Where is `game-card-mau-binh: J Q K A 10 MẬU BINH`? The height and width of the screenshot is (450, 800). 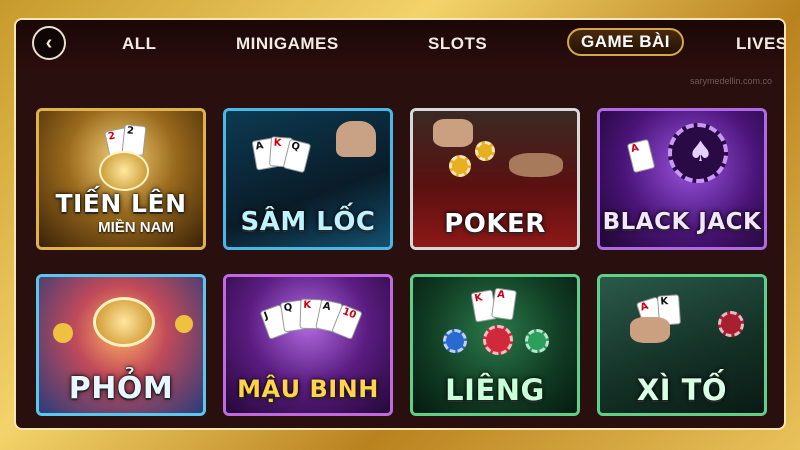
game-card-mau-binh: J Q K A 10 MẬU BINH is located at coordinates (308, 345).